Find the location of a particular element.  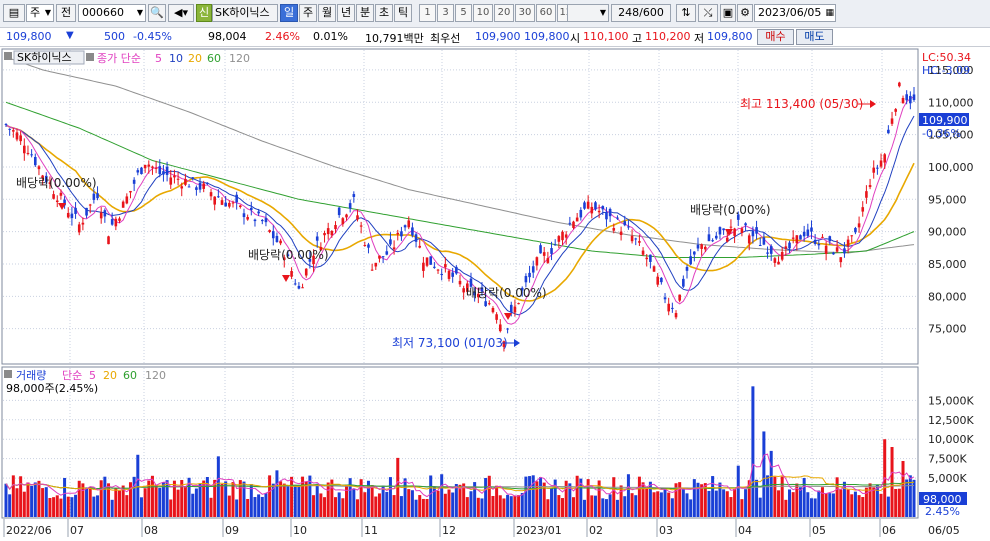

minute-1: 1 is located at coordinates (427, 13).